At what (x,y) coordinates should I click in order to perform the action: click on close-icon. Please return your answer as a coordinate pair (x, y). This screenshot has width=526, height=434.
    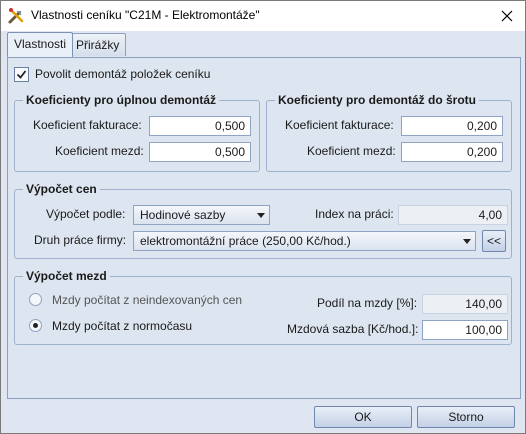
    Looking at the image, I should click on (507, 16).